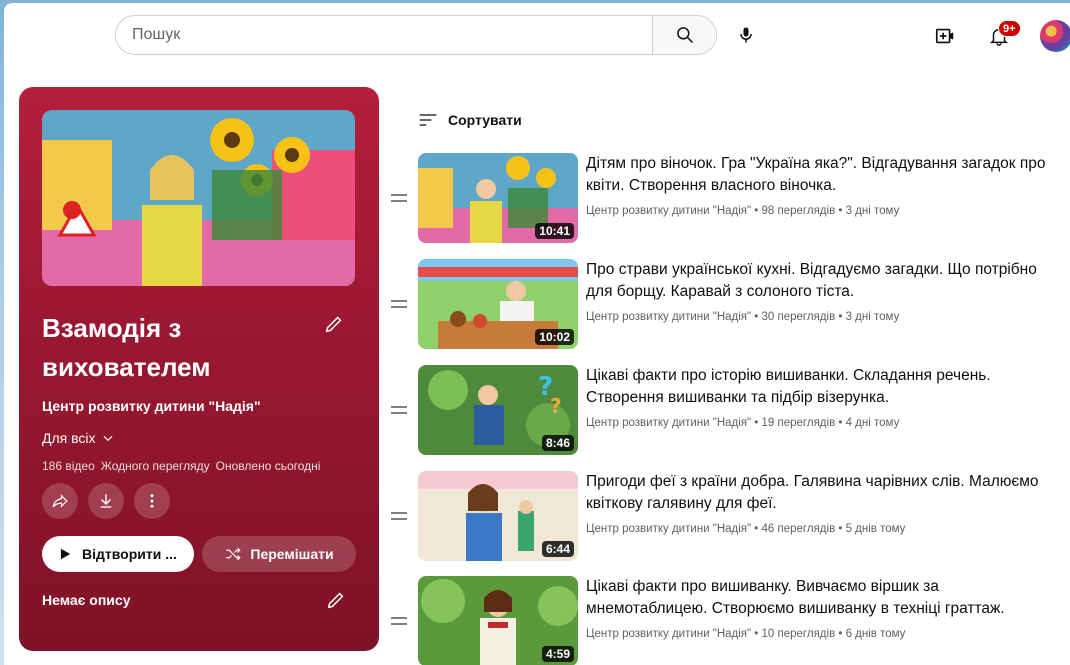 The height and width of the screenshot is (665, 1070). Describe the element at coordinates (155, 466) in the screenshot. I see `view-count: Жодного перегляду` at that location.